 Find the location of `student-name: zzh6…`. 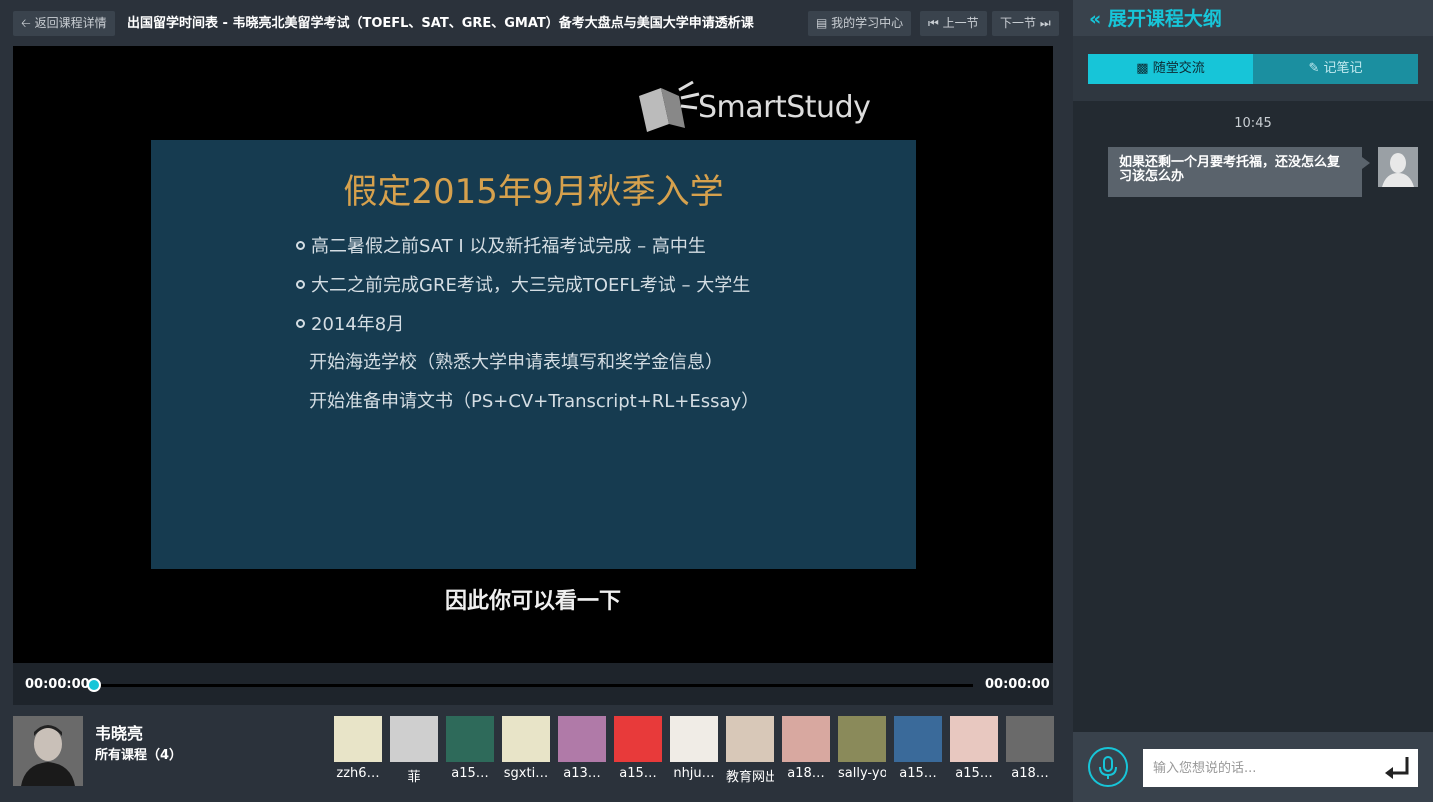

student-name: zzh6… is located at coordinates (358, 773).